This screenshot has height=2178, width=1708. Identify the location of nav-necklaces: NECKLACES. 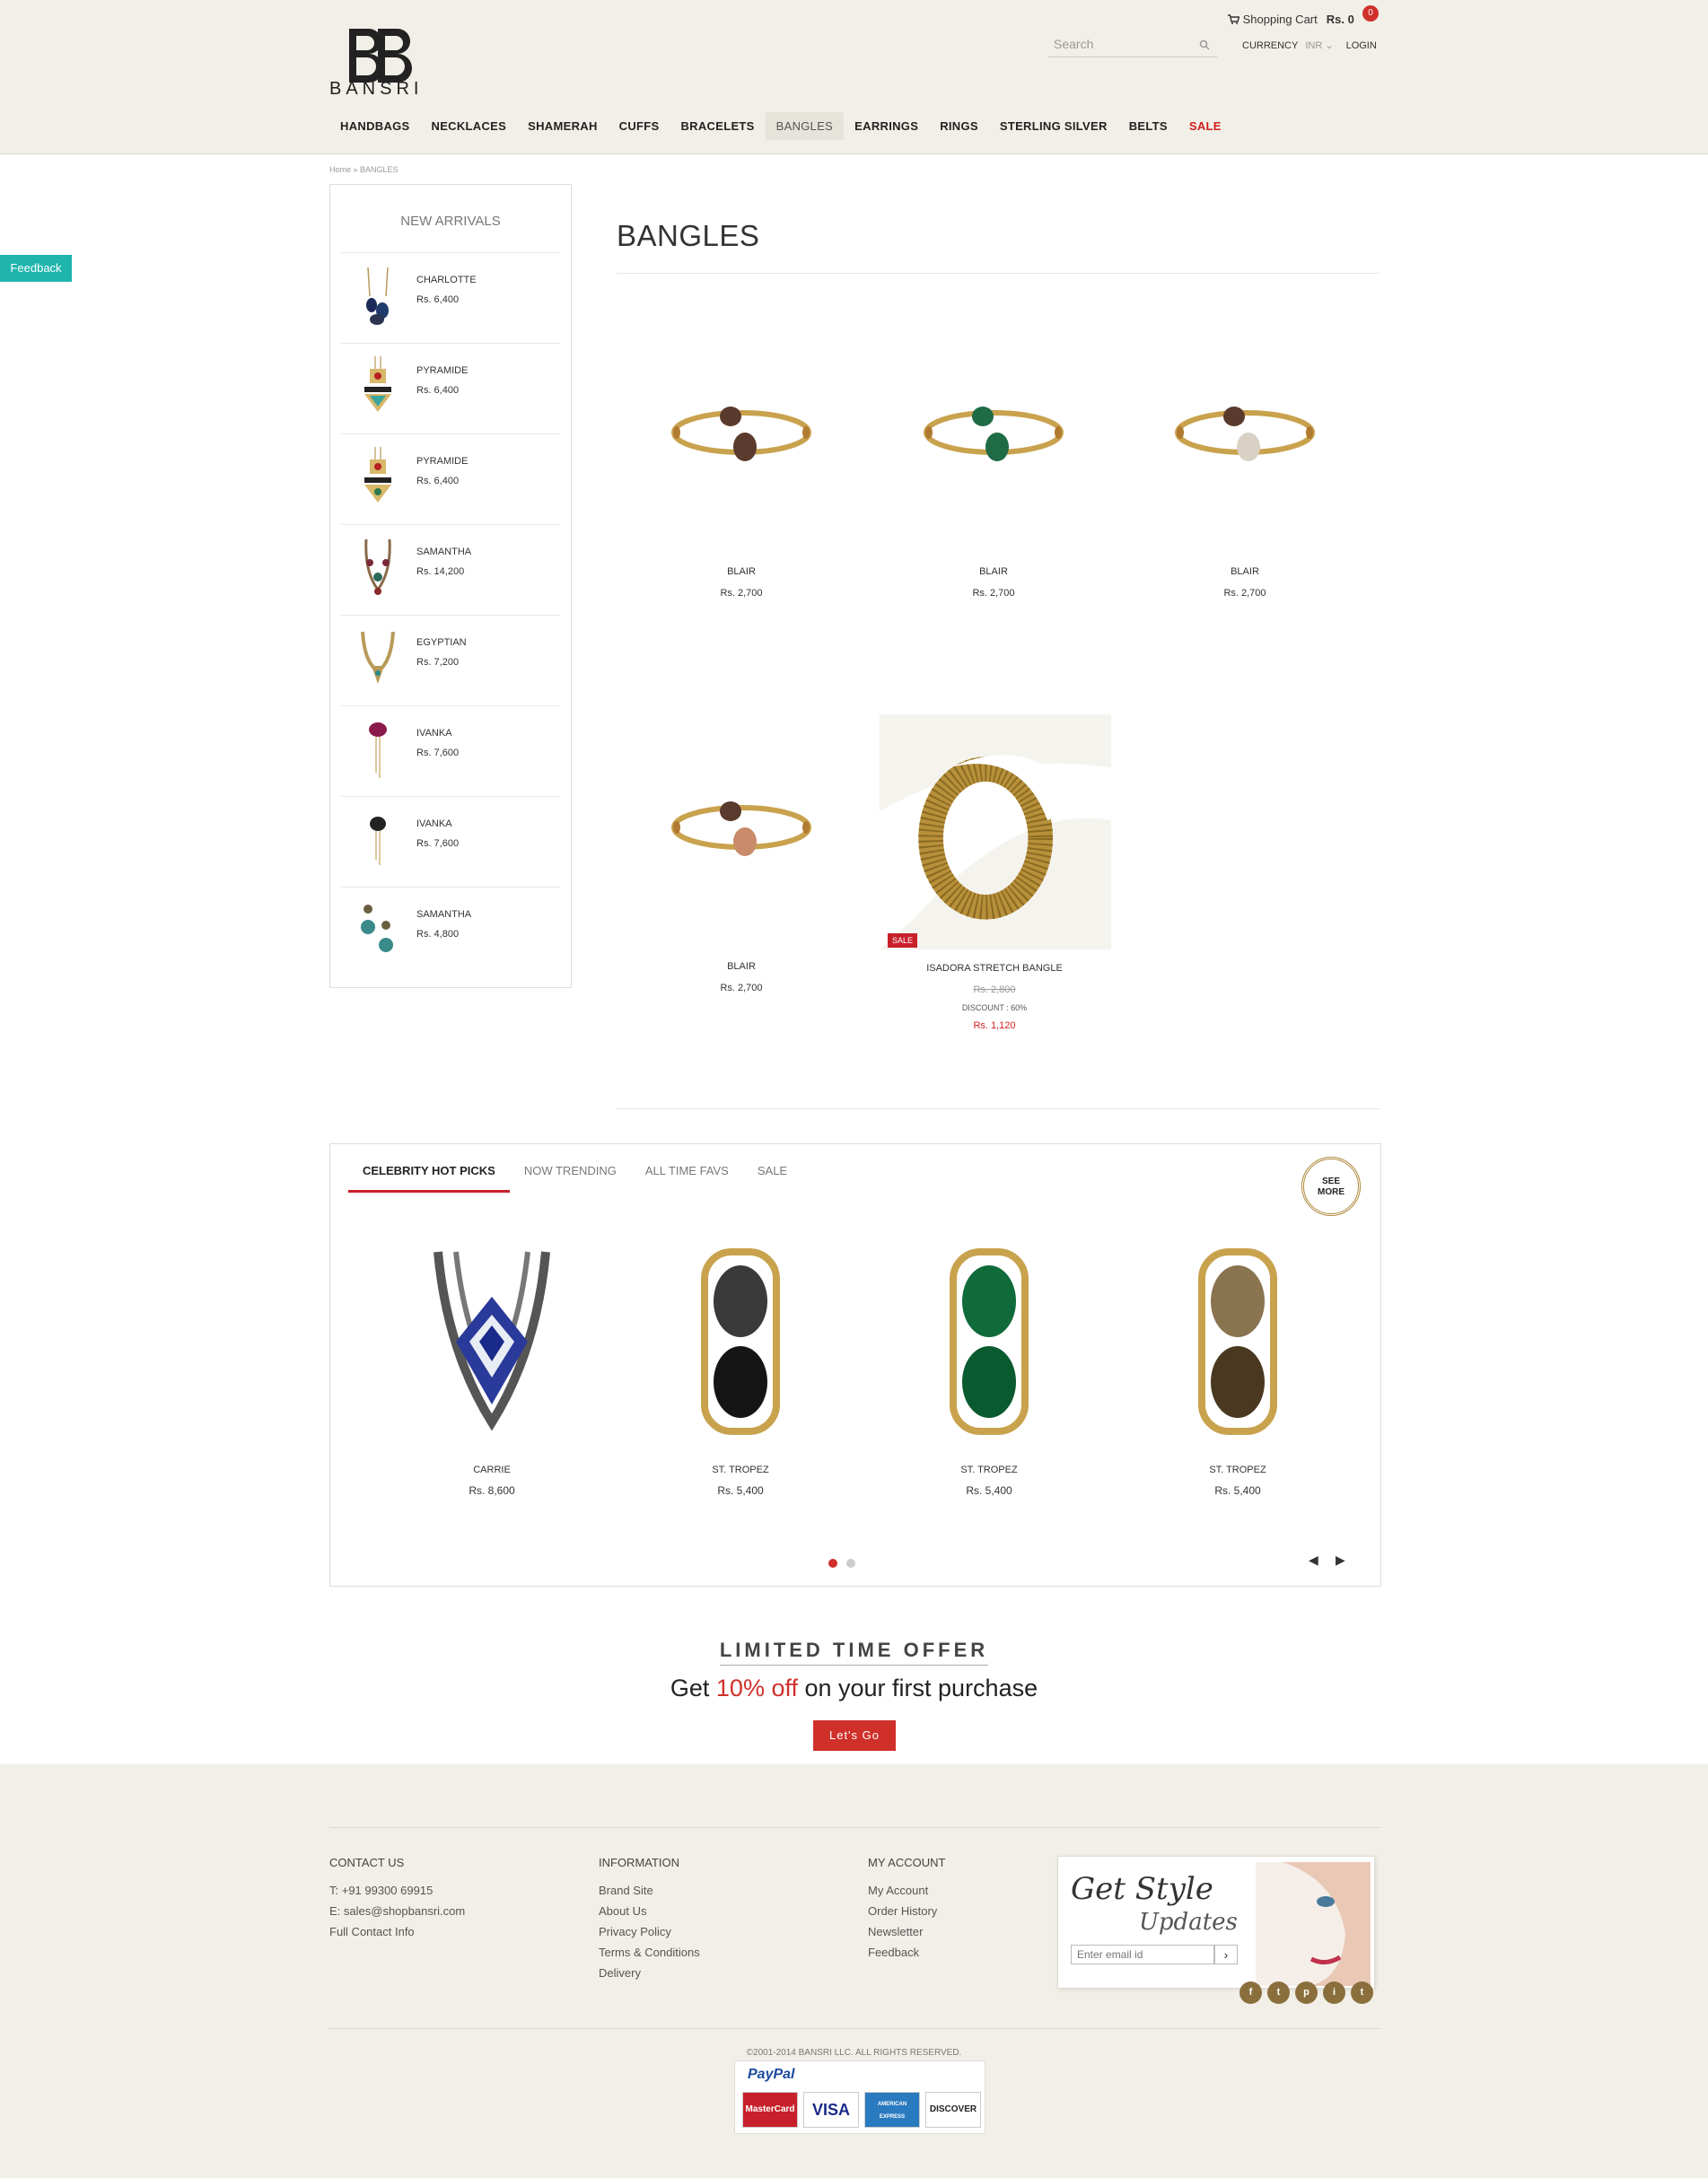
(470, 126).